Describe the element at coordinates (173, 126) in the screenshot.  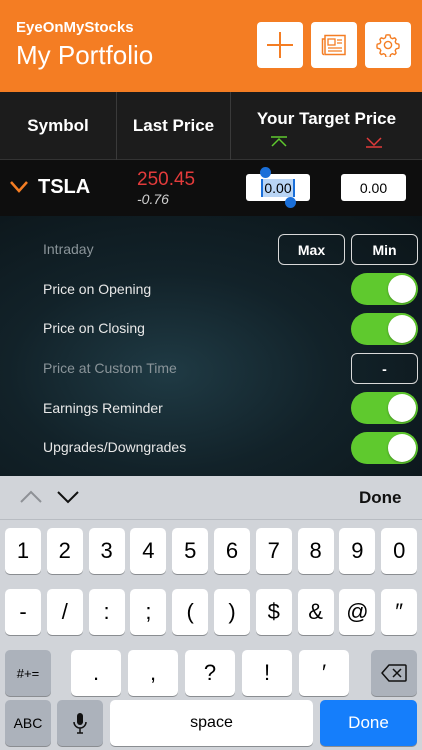
I see `column-last-price: Last Price` at that location.